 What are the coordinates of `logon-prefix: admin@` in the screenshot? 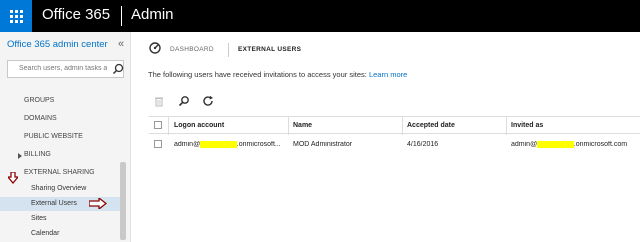 It's located at (187, 144).